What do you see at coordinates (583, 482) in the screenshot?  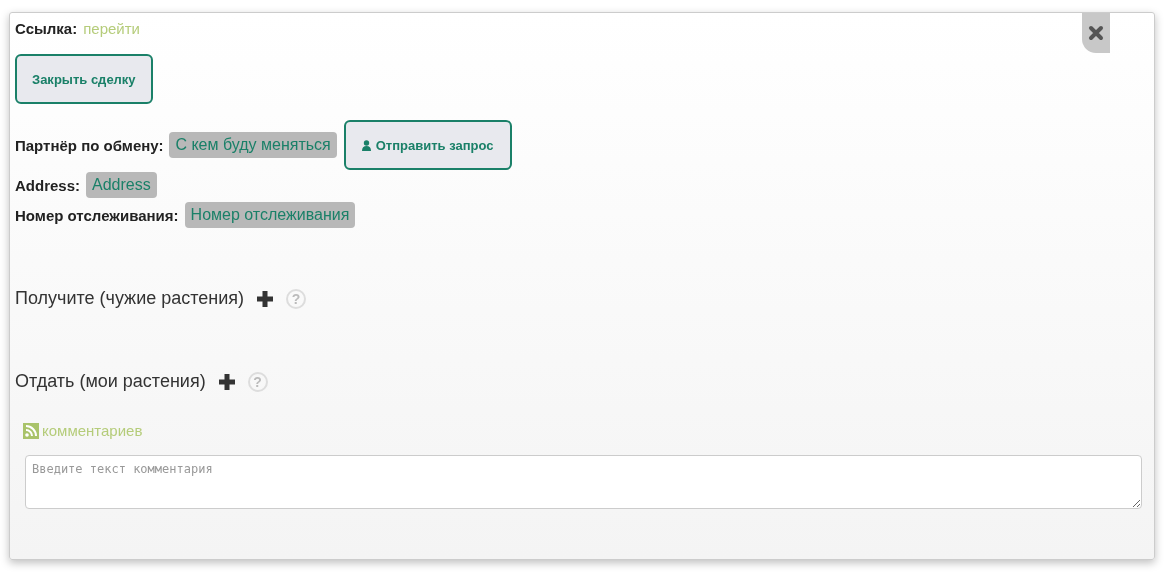 I see `comment-field: Введите текст комментария` at bounding box center [583, 482].